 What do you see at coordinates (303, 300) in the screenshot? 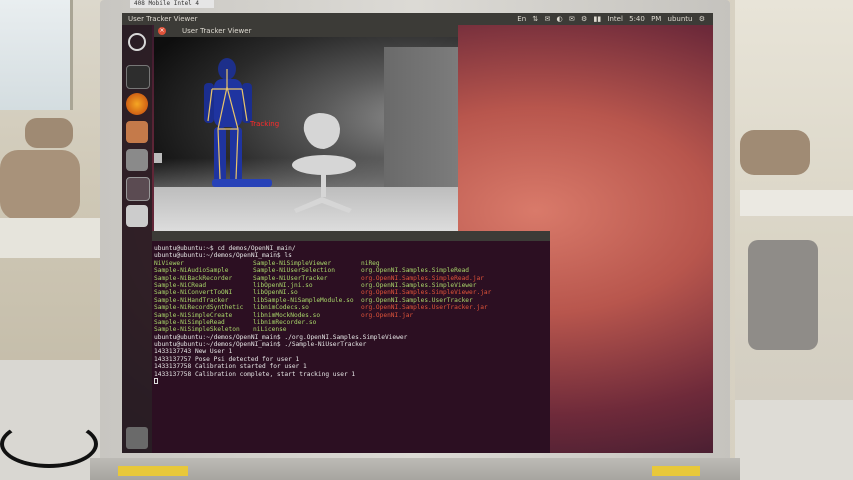
I see `ls-entry: libSample-NiSampleModule.so` at bounding box center [303, 300].